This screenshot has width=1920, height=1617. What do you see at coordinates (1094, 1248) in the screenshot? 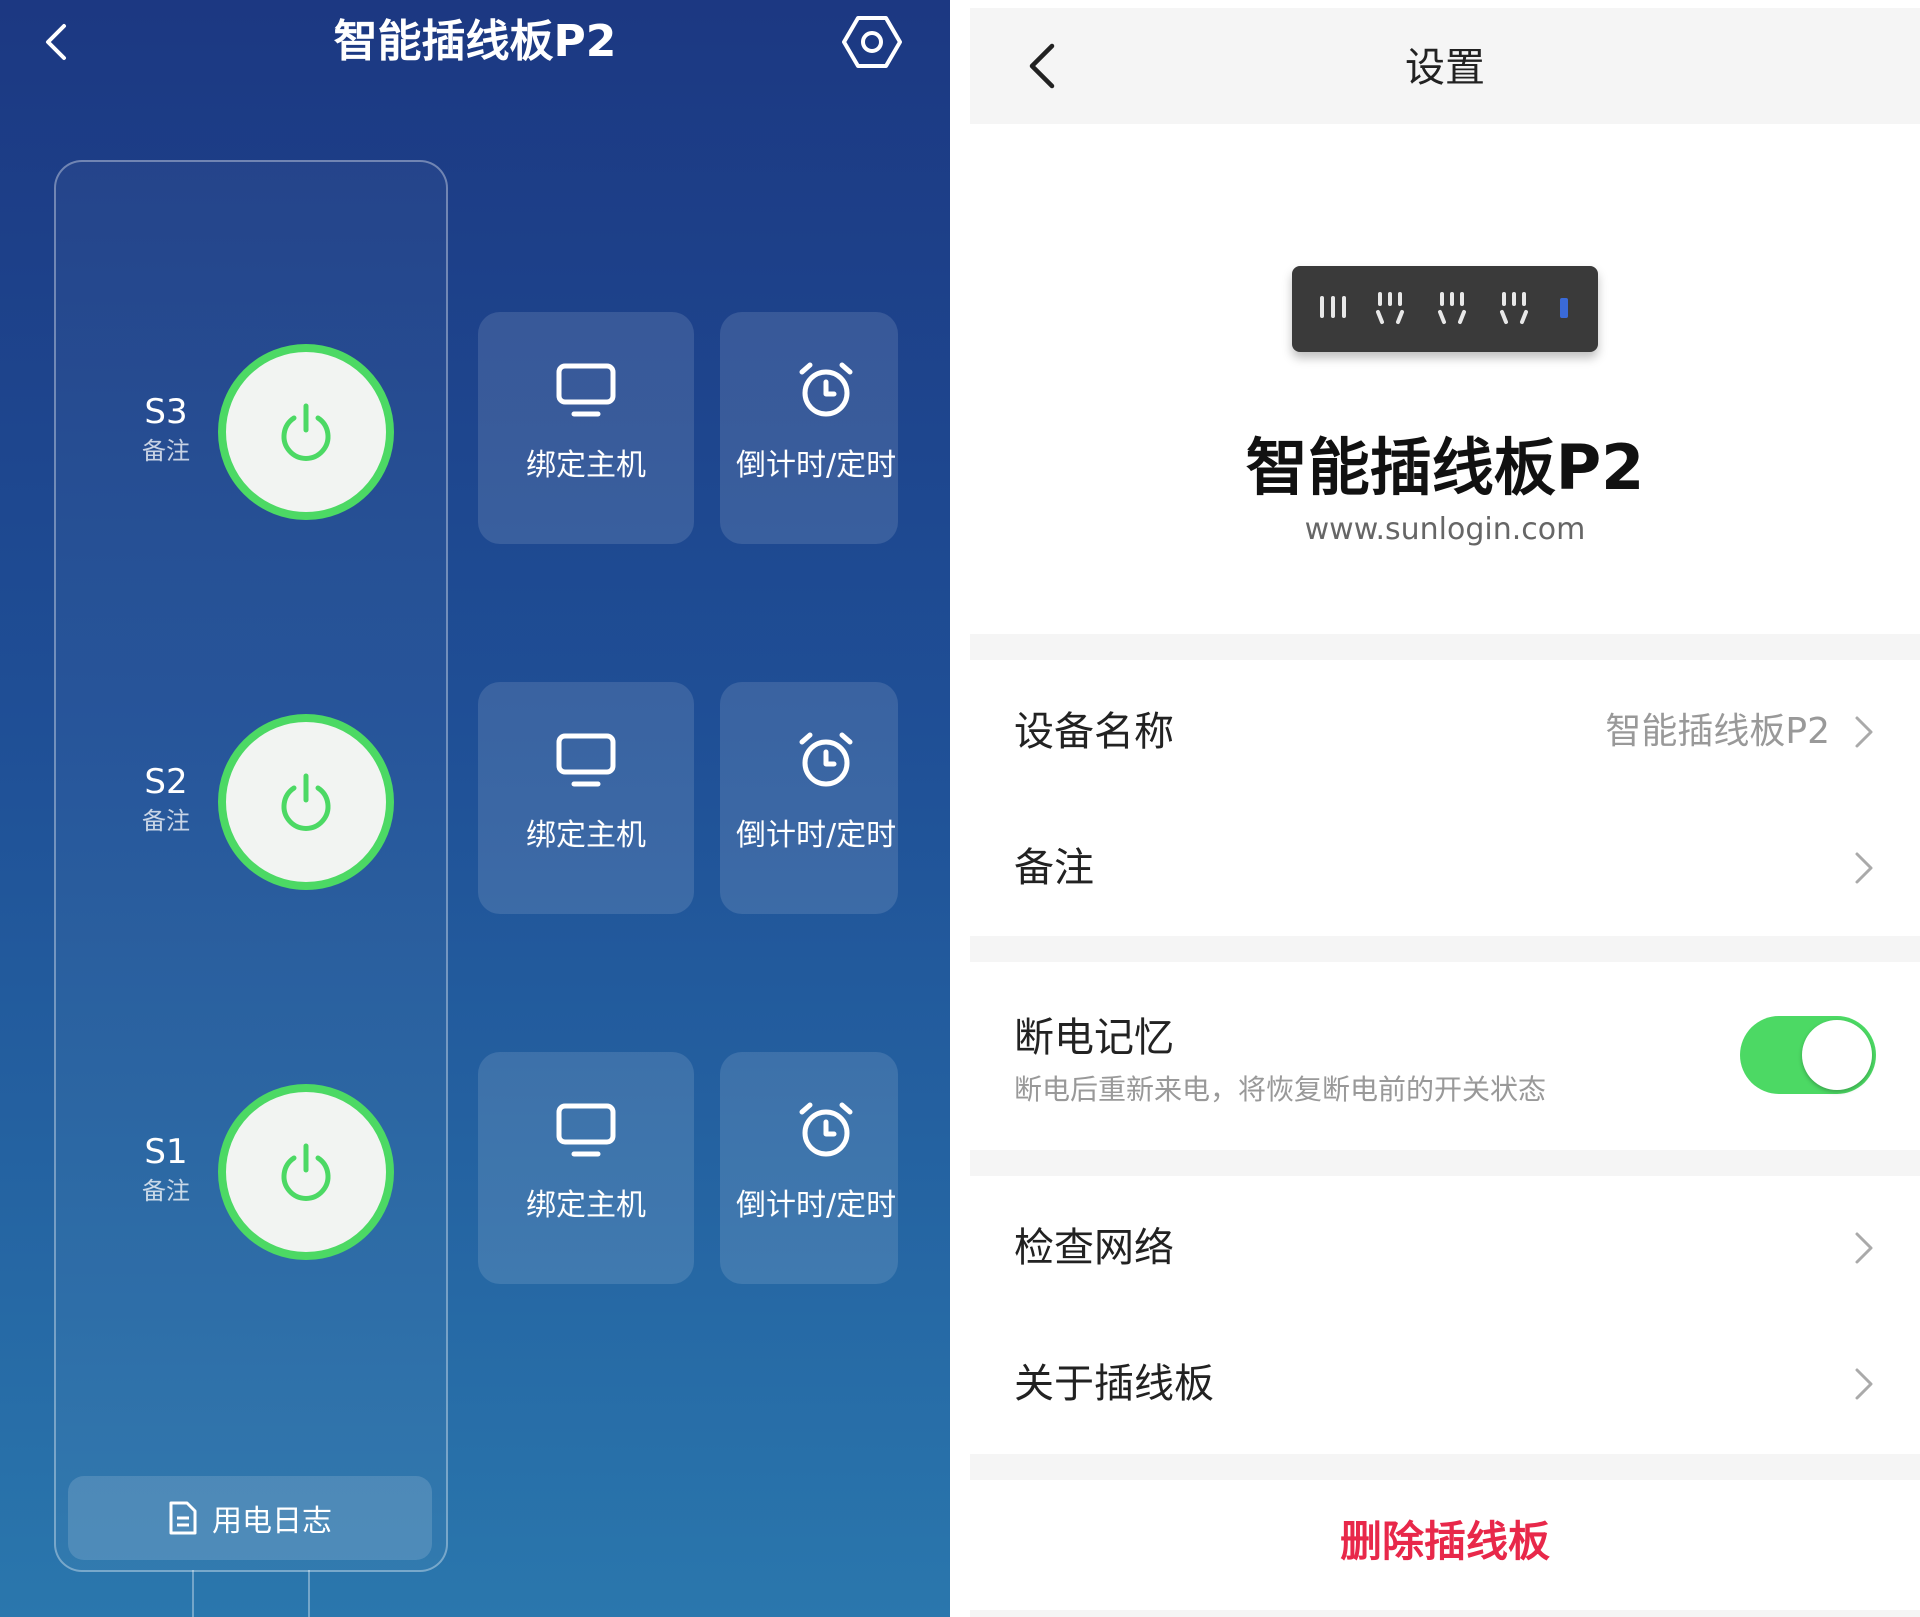
I see `check-network-label: 检查网络` at bounding box center [1094, 1248].